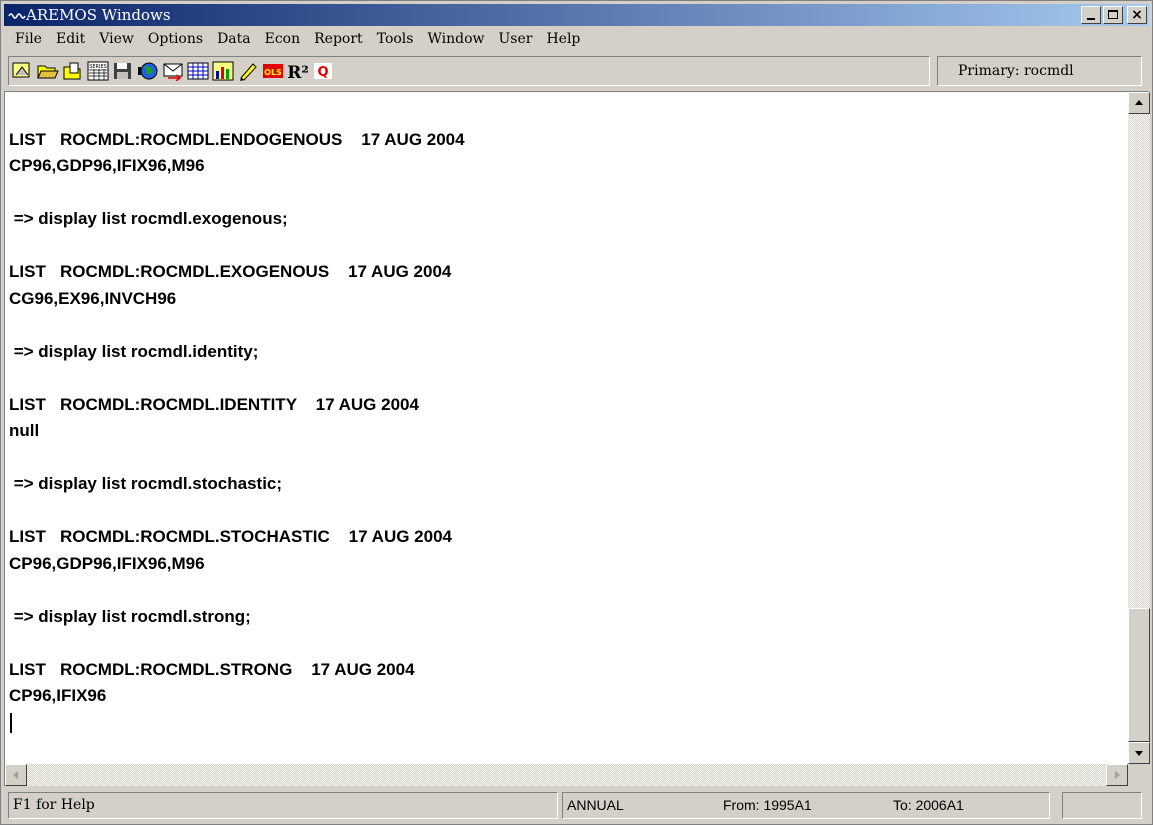  What do you see at coordinates (173, 71) in the screenshot?
I see `mail-icon` at bounding box center [173, 71].